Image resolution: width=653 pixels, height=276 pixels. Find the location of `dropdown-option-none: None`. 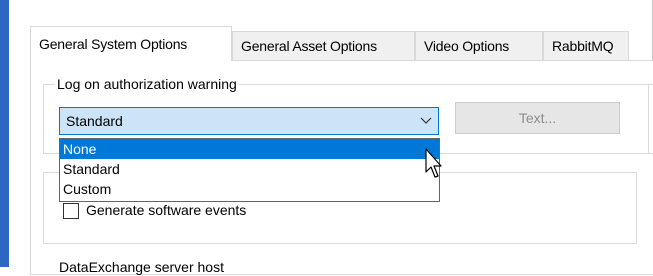

dropdown-option-none: None is located at coordinates (249, 149).